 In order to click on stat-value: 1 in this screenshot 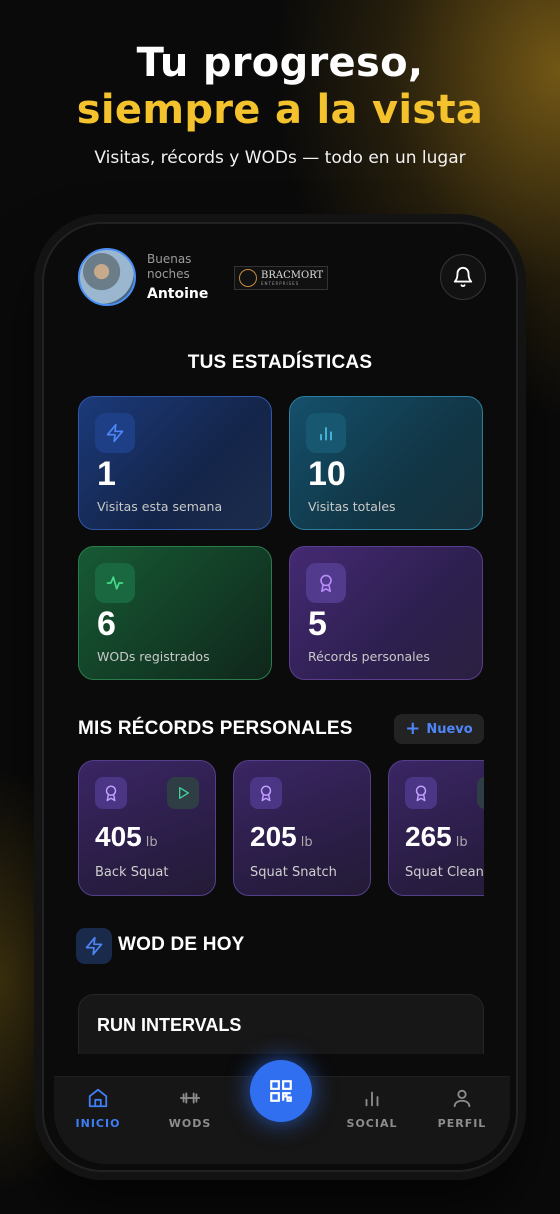, I will do `click(106, 474)`.